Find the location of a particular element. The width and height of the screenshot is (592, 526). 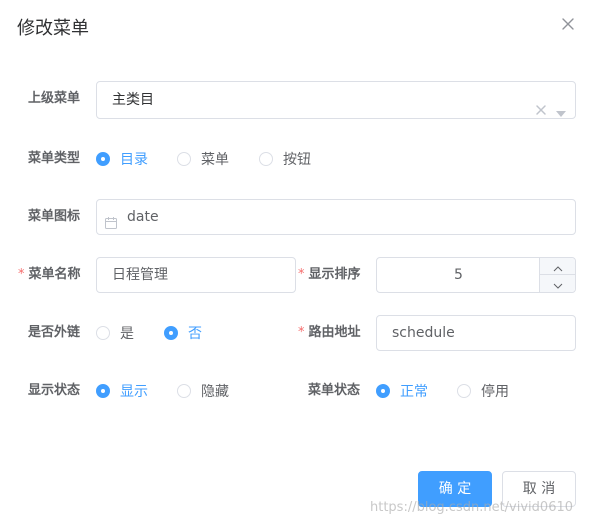

menu-icon-input: date is located at coordinates (336, 217).